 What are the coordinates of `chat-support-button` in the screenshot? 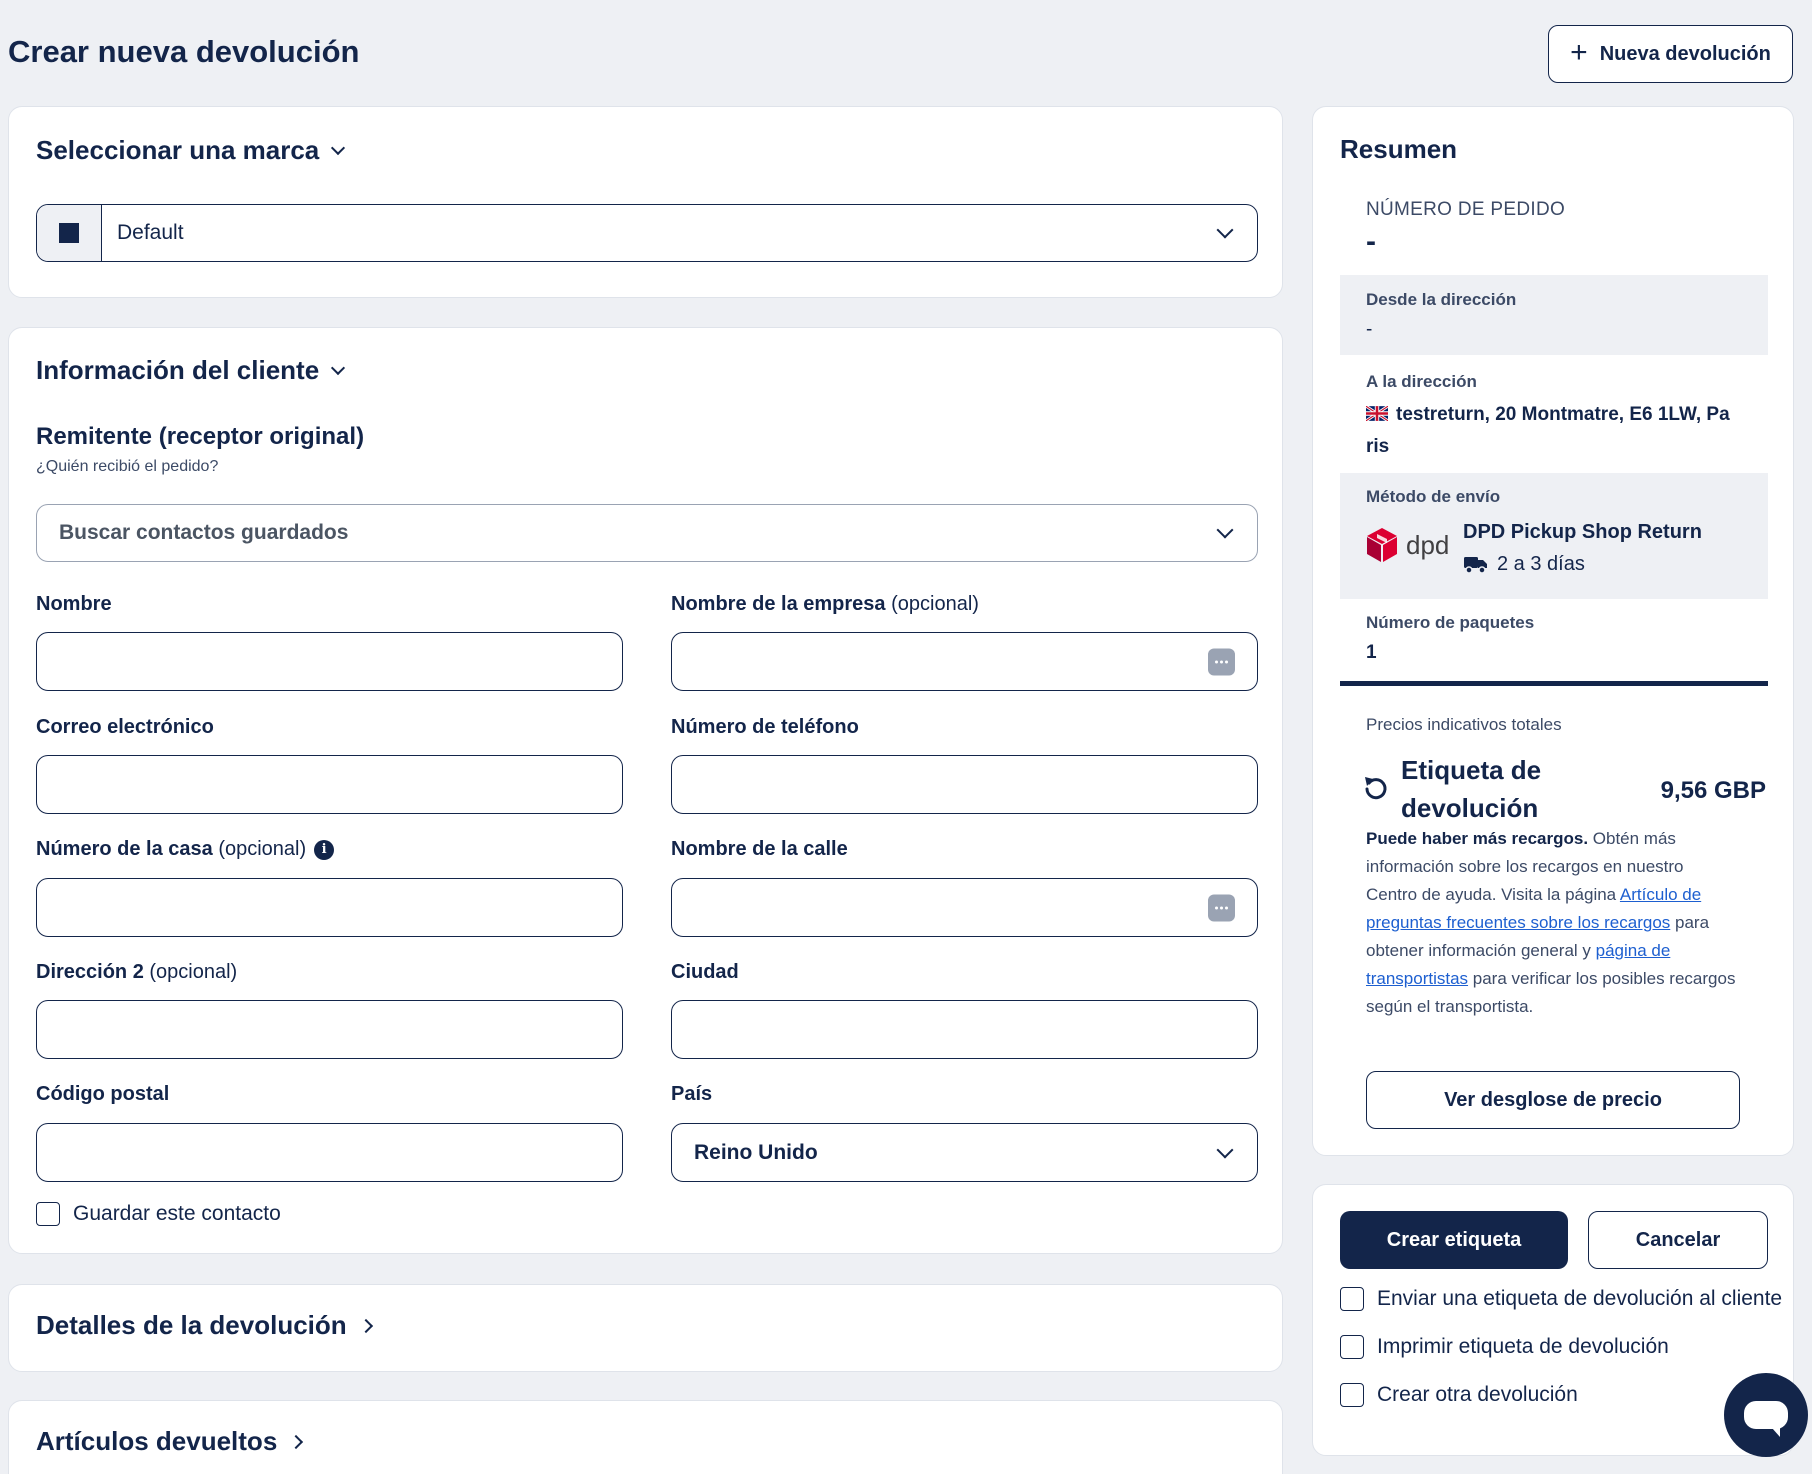 It's located at (1766, 1415).